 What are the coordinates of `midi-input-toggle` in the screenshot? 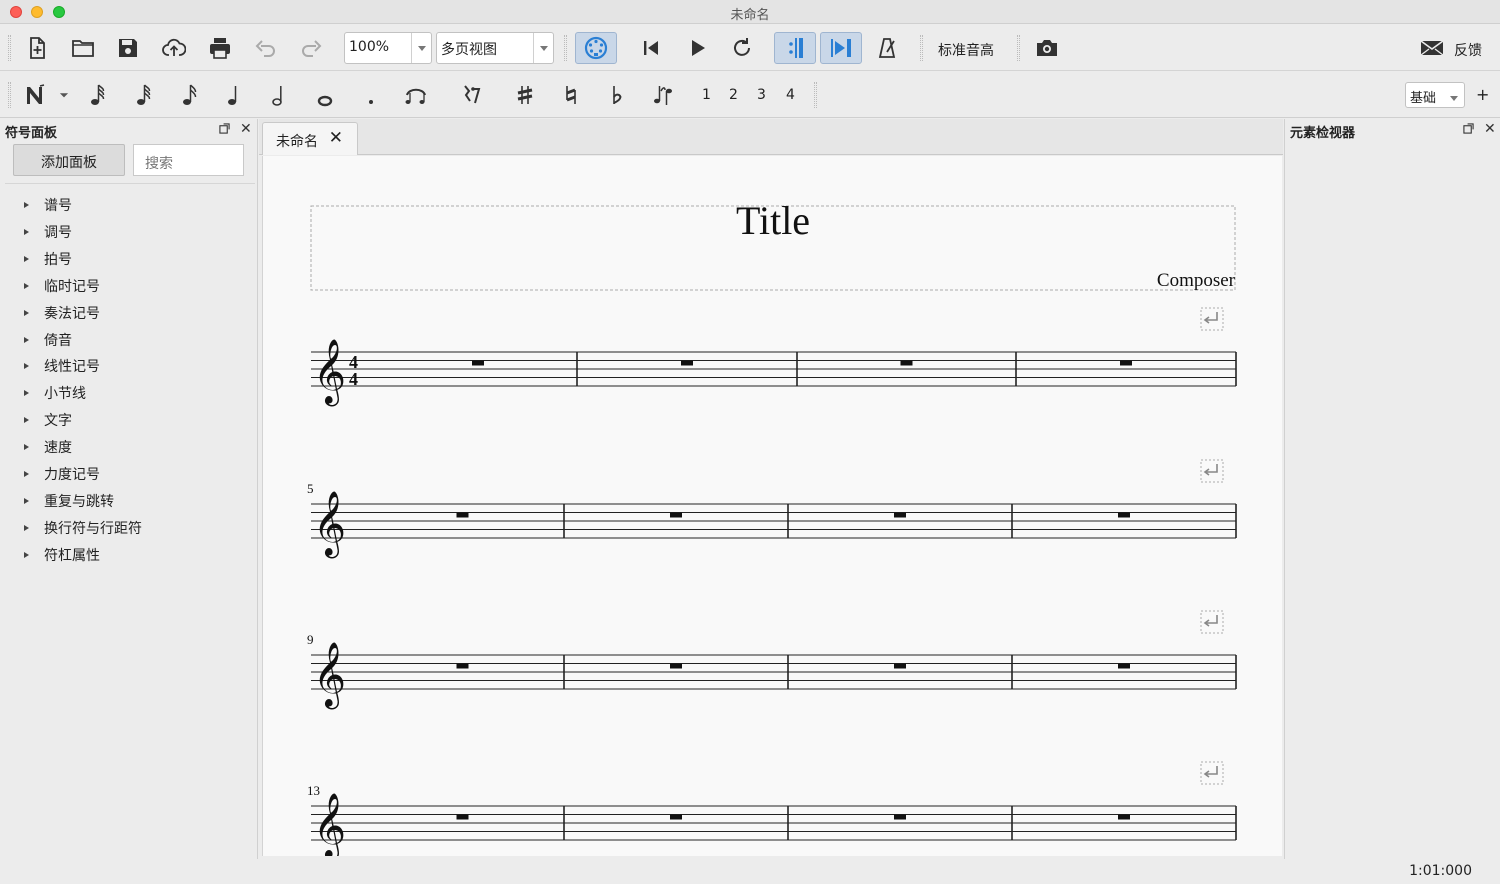 It's located at (596, 48).